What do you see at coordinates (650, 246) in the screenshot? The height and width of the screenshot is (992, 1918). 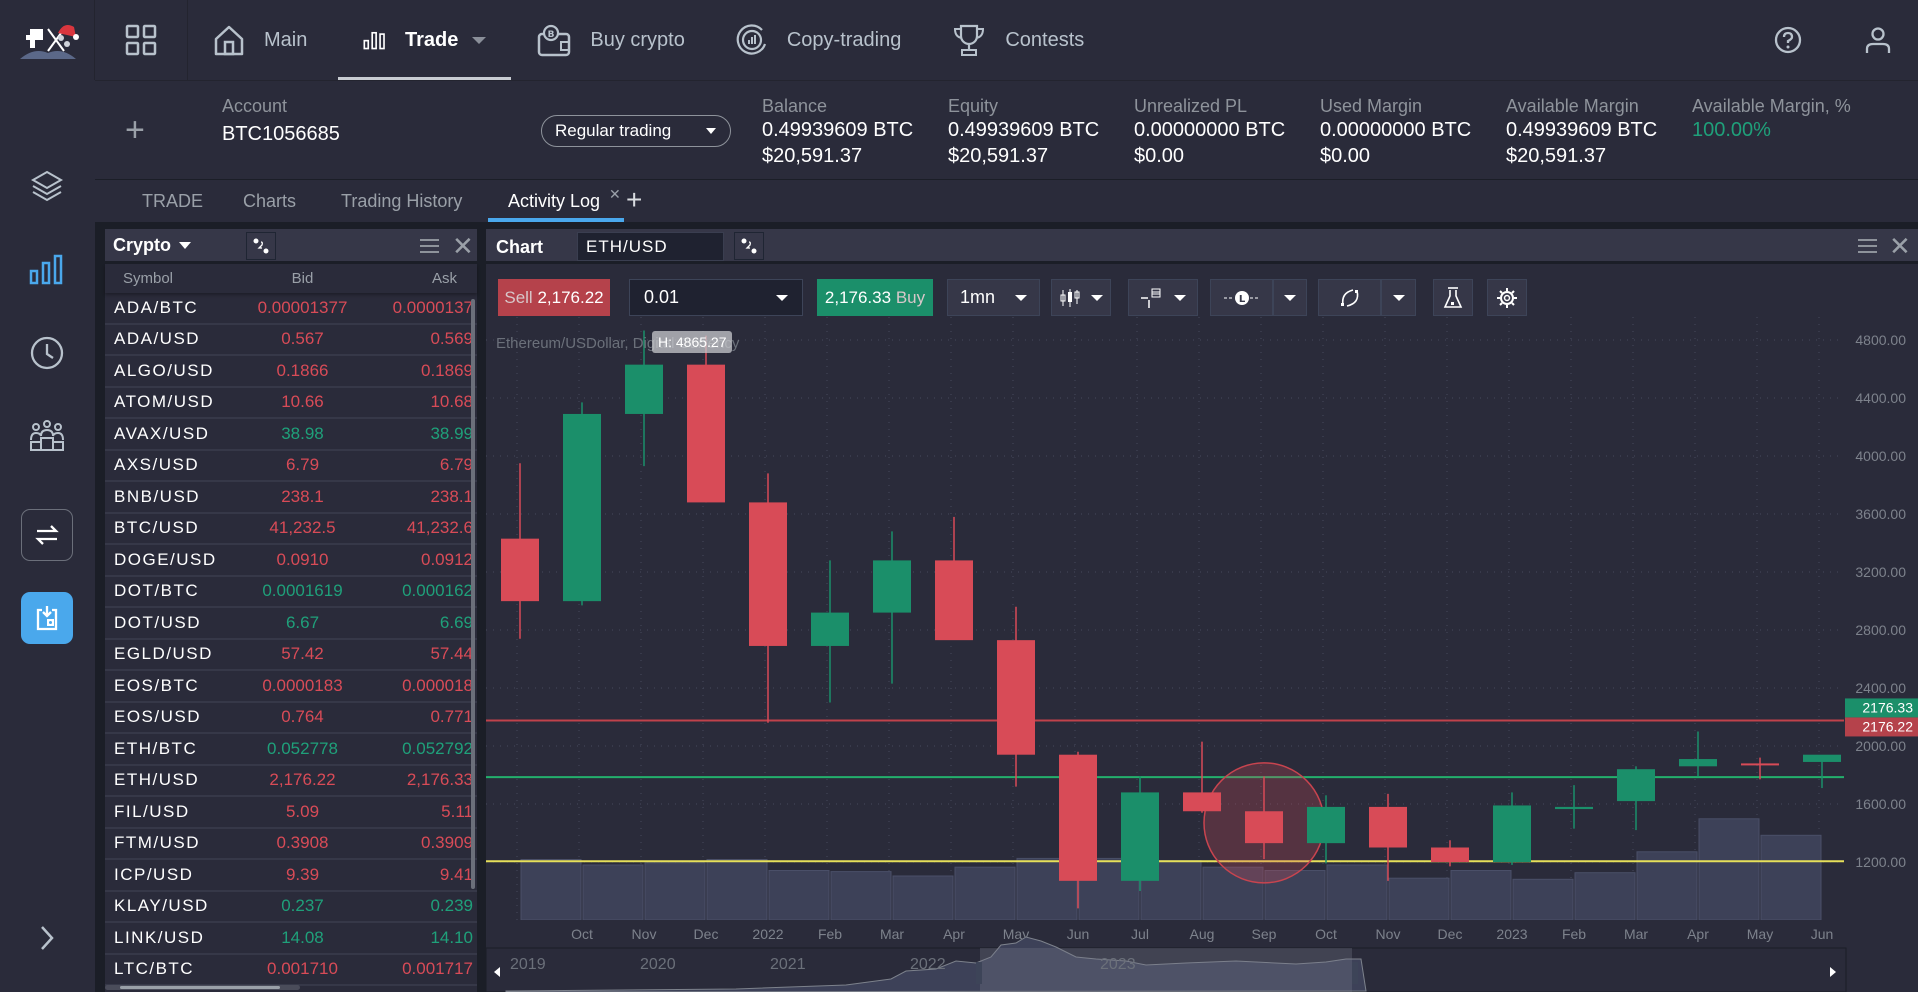 I see `chart-symbol-input: ETH/USD` at bounding box center [650, 246].